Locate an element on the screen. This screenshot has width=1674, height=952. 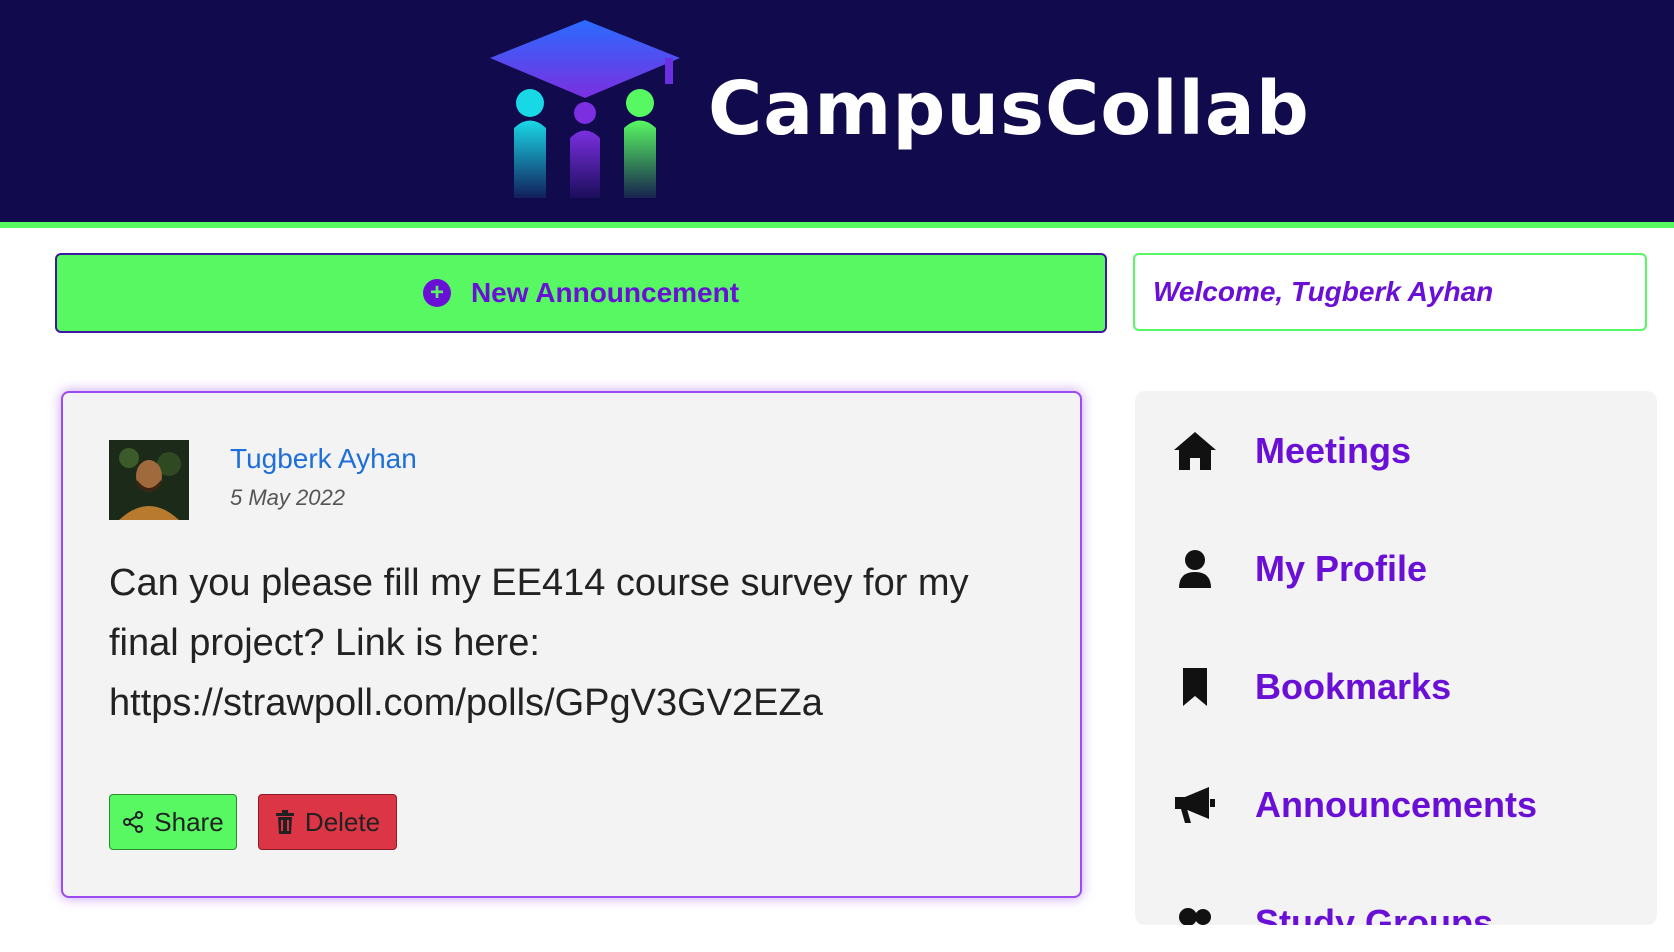
post-author: Tugberk Ayhan is located at coordinates (323, 459).